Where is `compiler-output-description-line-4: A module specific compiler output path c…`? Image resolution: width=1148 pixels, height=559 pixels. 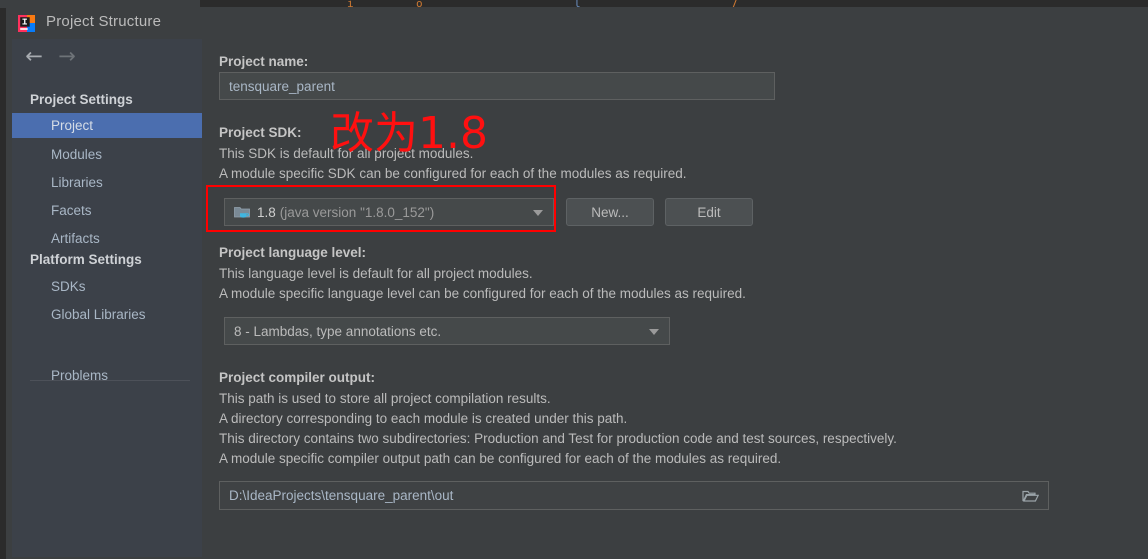
compiler-output-description-line-4: A module specific compiler output path c… is located at coordinates (500, 458).